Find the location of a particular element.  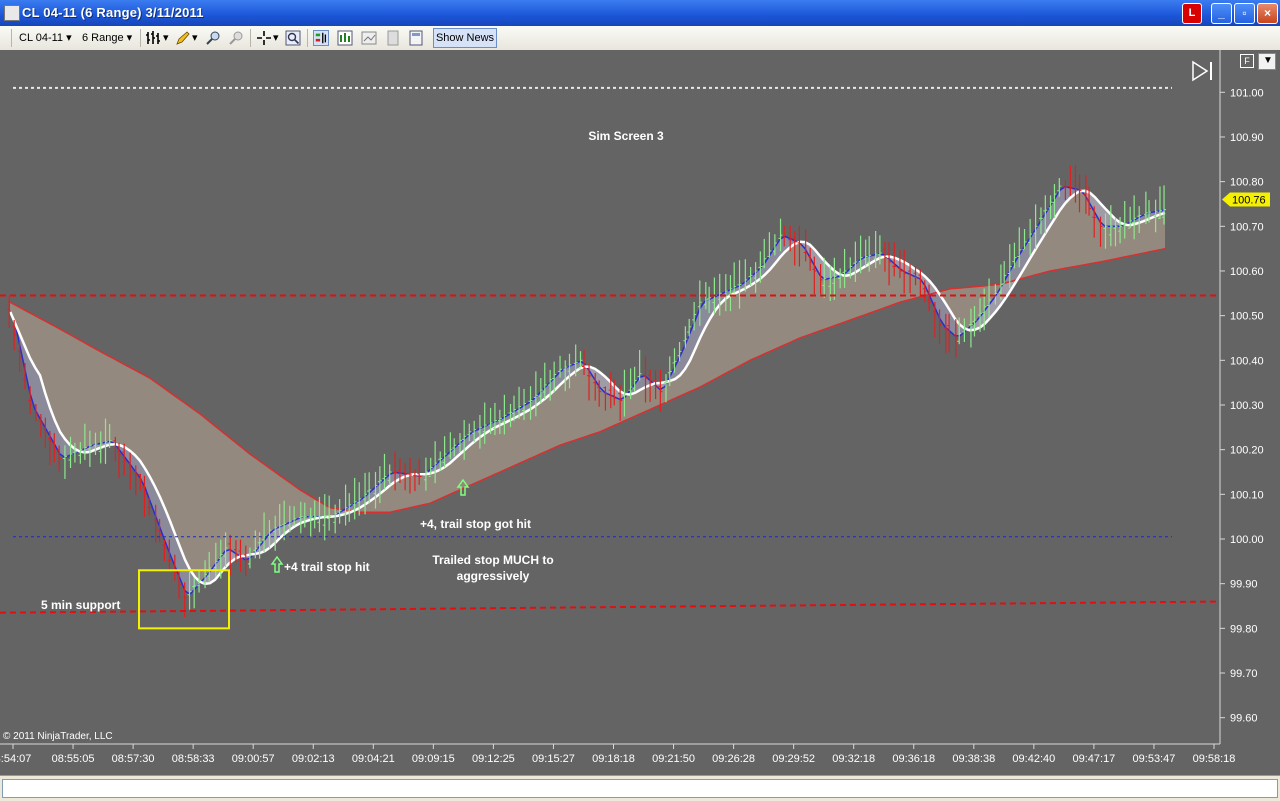

instrument-selector: CL 04-11 ▾ is located at coordinates (45, 38).